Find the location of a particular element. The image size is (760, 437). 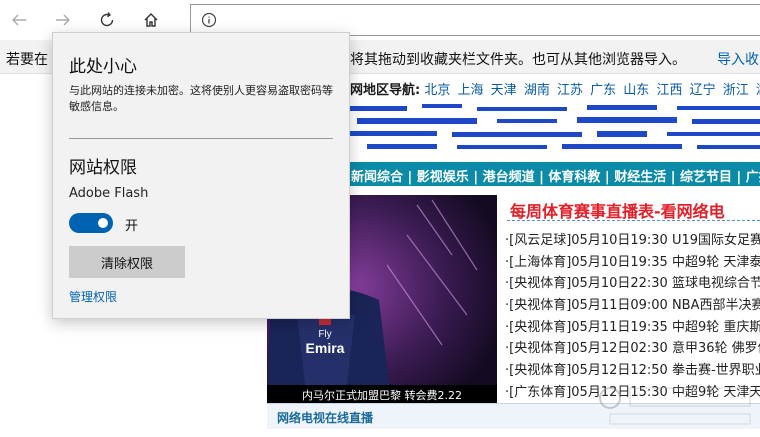

region-link: 广东 is located at coordinates (603, 90).